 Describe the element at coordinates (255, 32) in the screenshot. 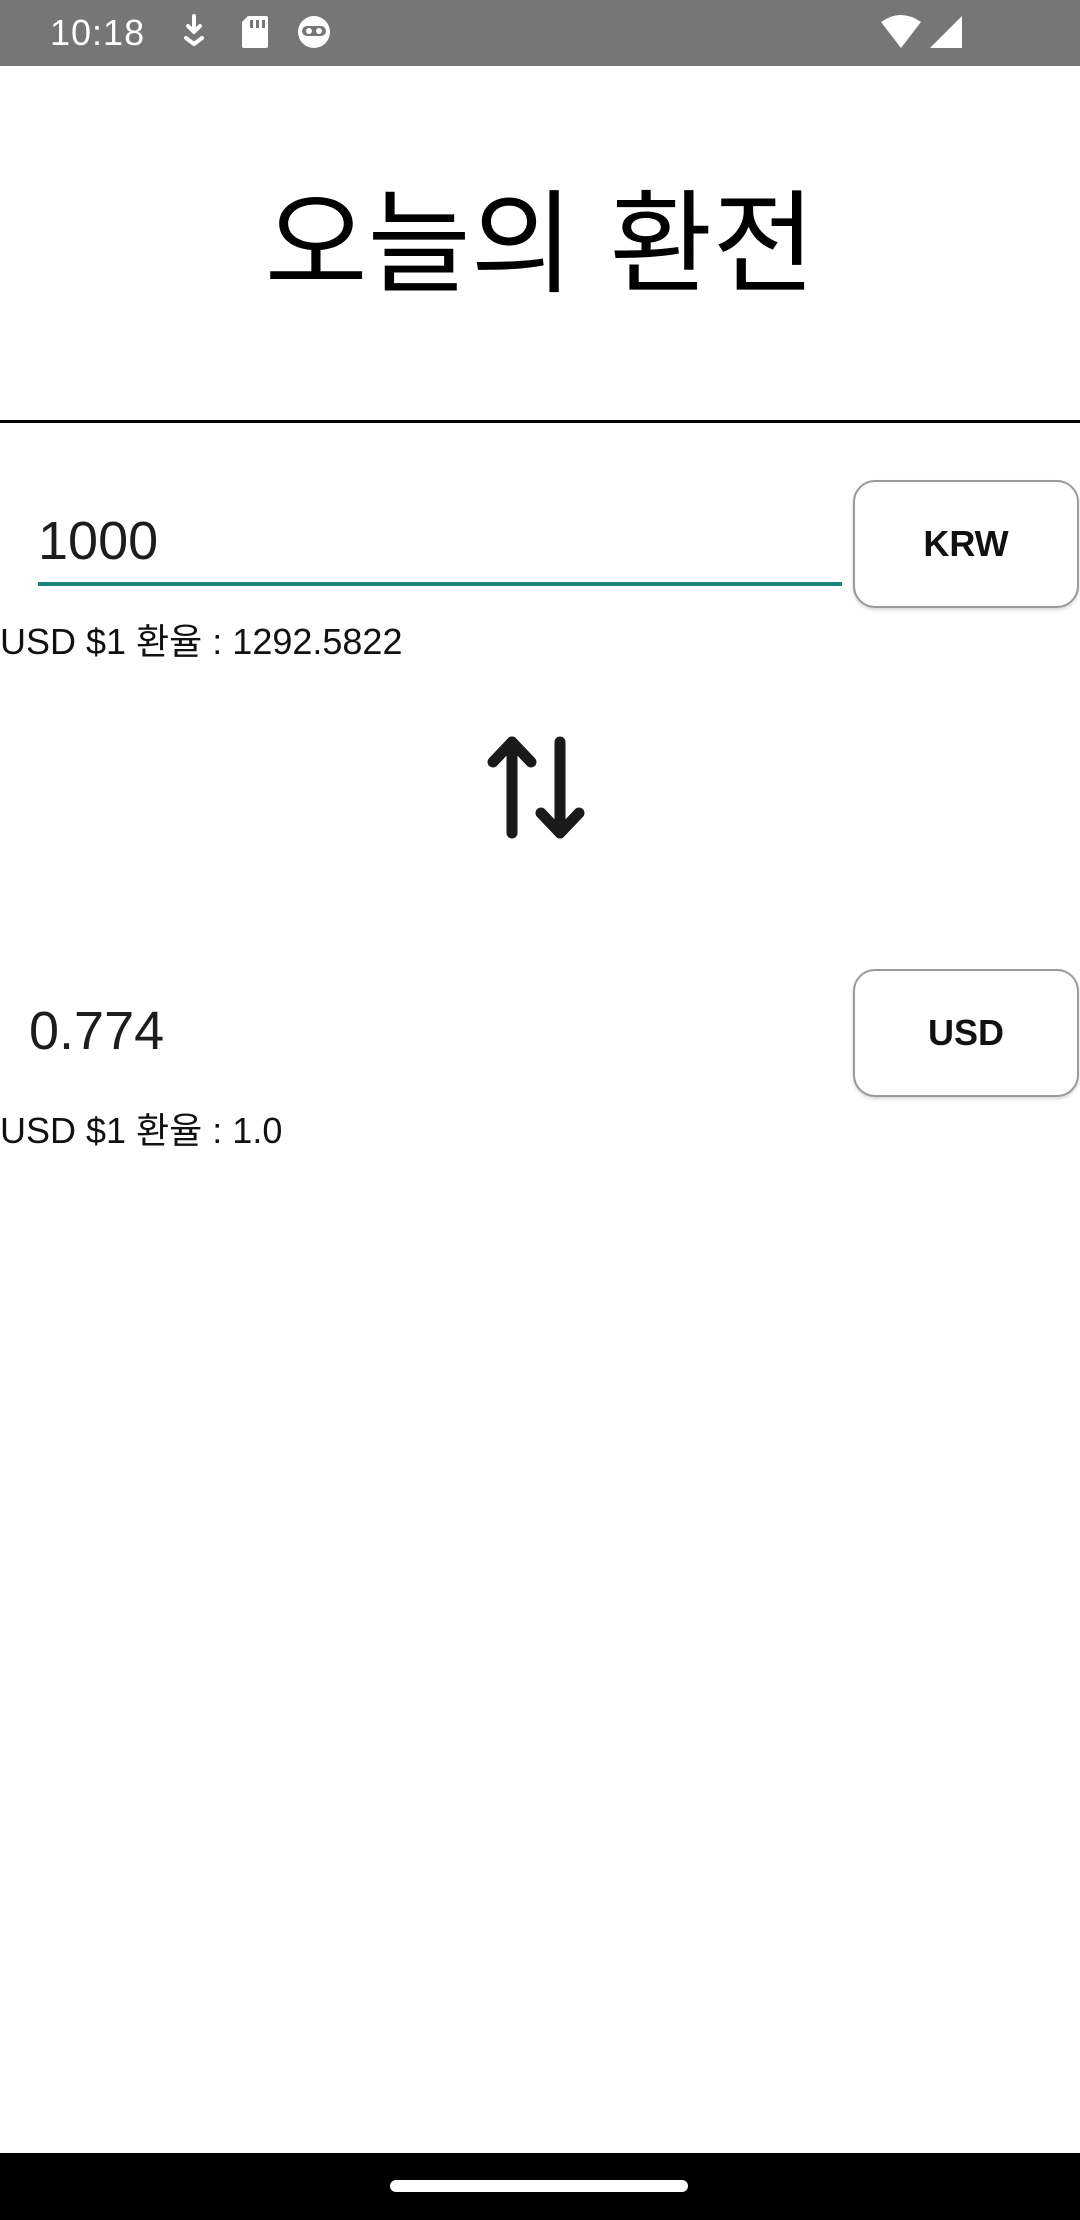

I see `sd-card-icon` at that location.